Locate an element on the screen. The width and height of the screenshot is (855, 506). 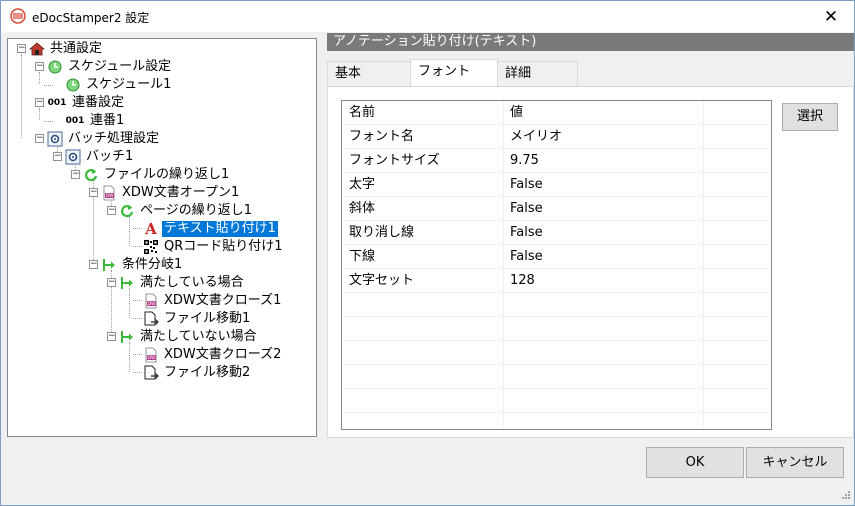
tree-node-sequence-settings: 001 連番設定 is located at coordinates (86, 103).